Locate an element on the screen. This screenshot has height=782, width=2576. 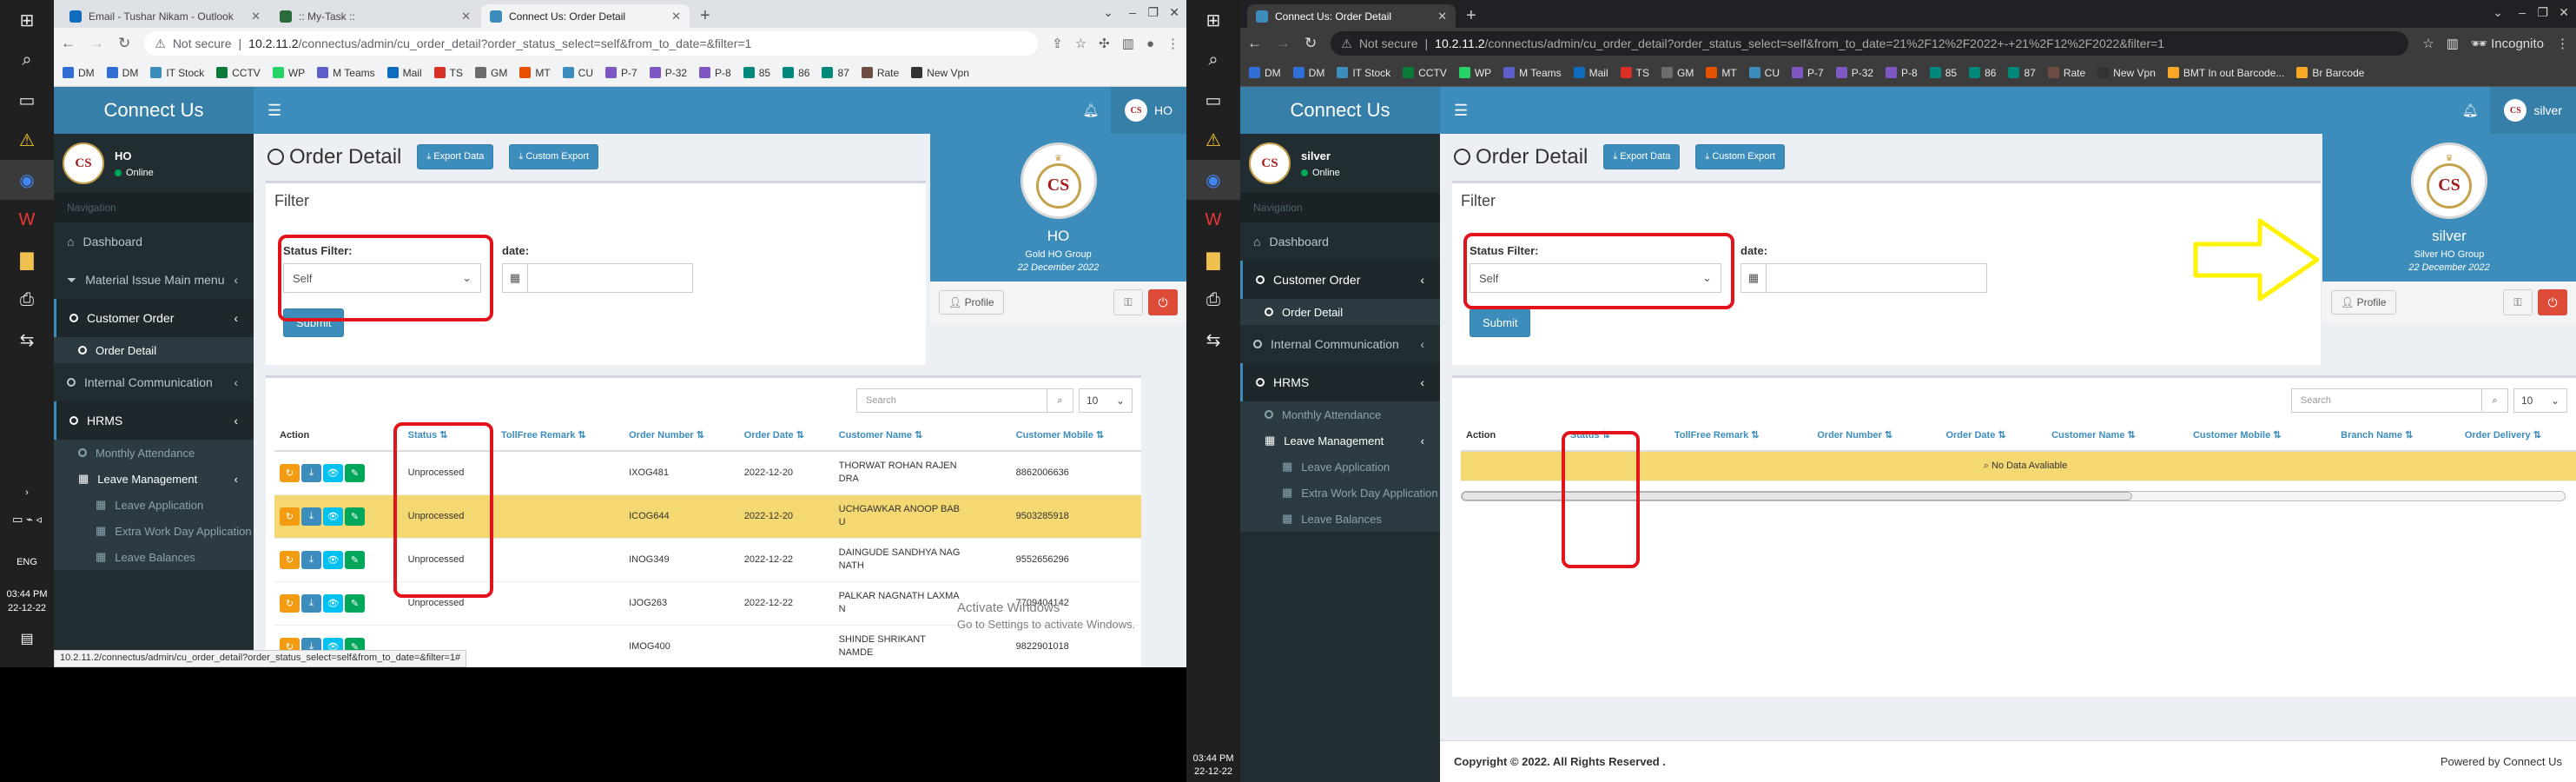
custom-export-button: ⤓ Custom Export is located at coordinates (1741, 157).